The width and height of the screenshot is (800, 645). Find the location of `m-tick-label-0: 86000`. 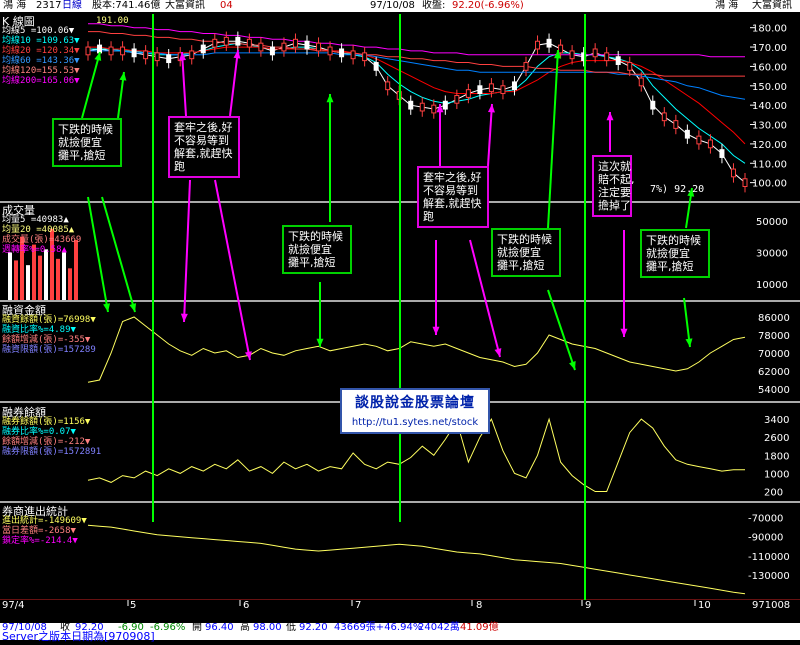

m-tick-label-0: 86000 is located at coordinates (774, 318).